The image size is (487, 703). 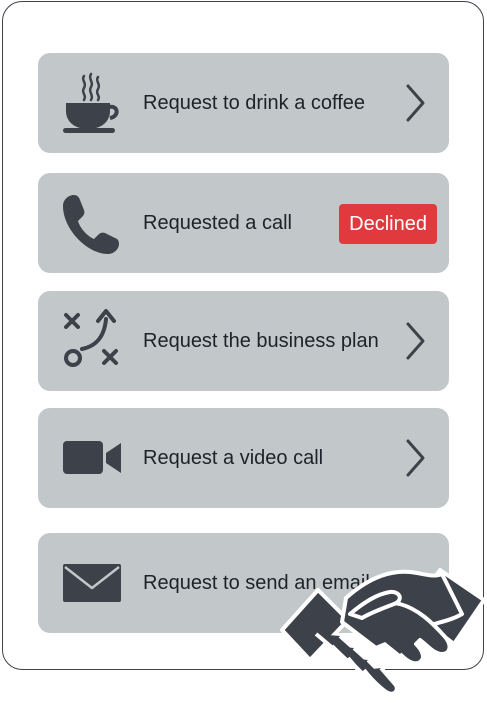 I want to click on coffee-cup-icon, so click(x=92, y=103).